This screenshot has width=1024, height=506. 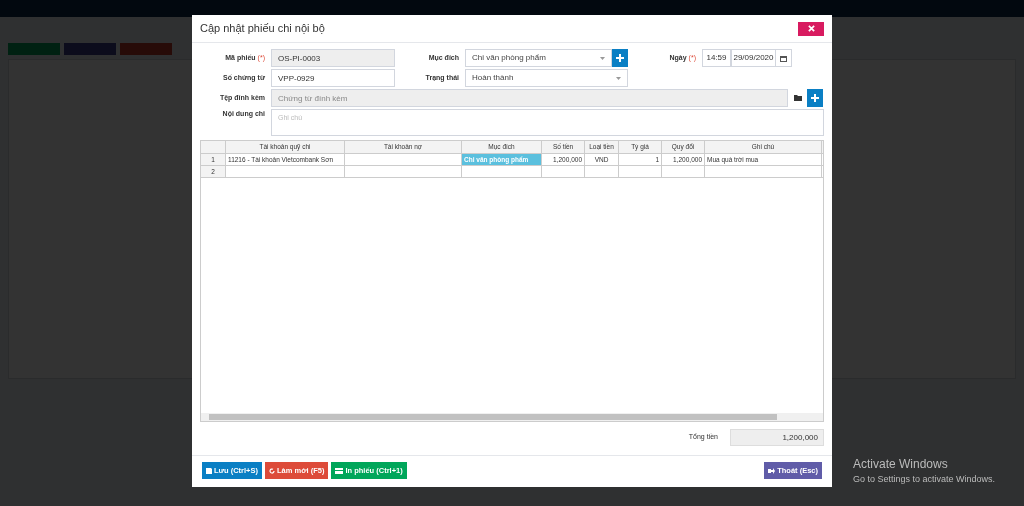 I want to click on folder-icon, so click(x=797, y=98).